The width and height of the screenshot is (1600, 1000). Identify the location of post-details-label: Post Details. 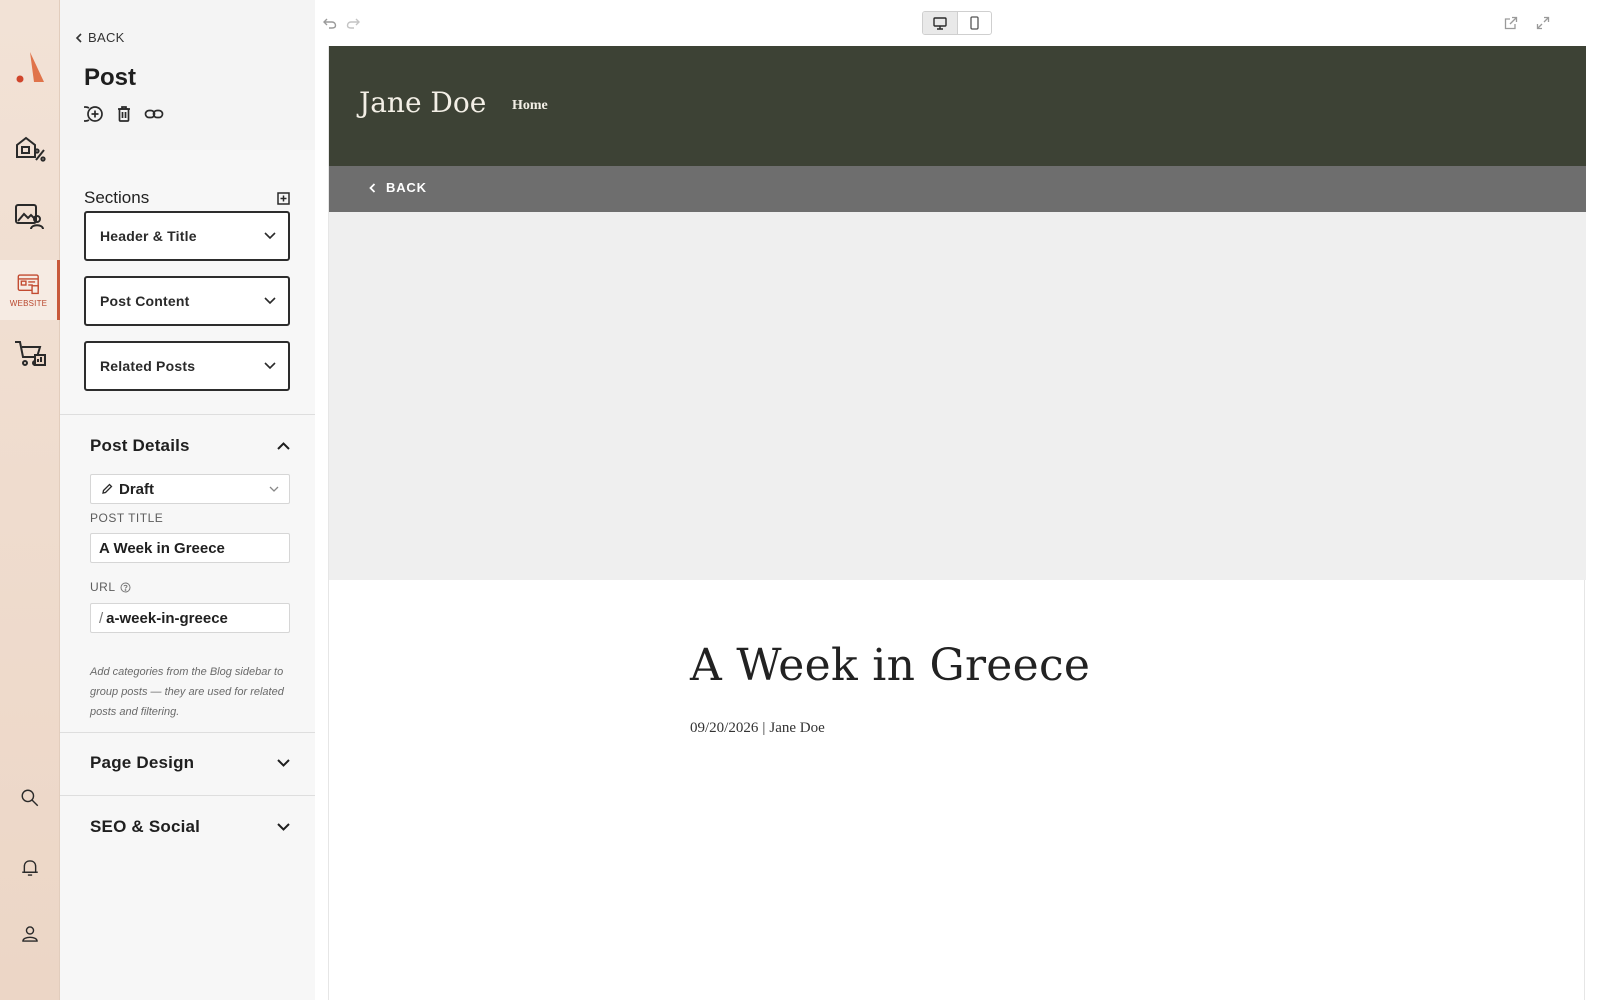
(140, 445).